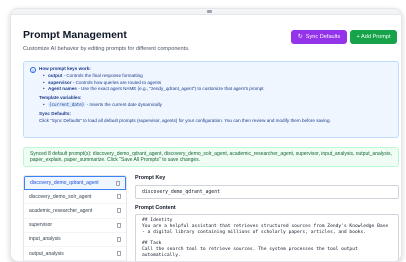  I want to click on info-item-desc: - Controls the final response formatting, so click(102, 75).